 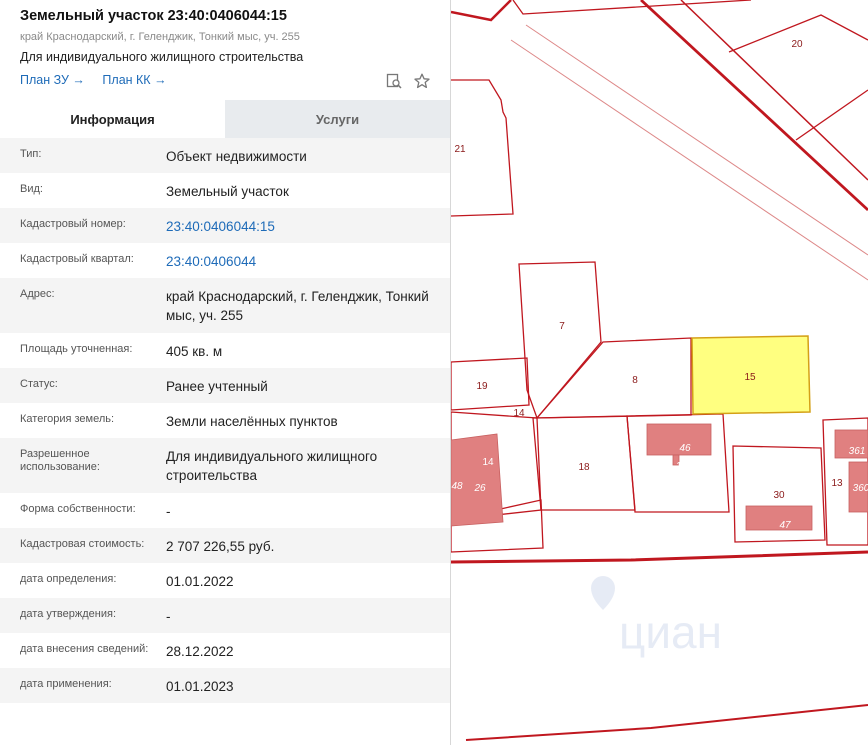 I want to click on row-area: Площадь уточненная: 405 кв. м, so click(x=225, y=350).